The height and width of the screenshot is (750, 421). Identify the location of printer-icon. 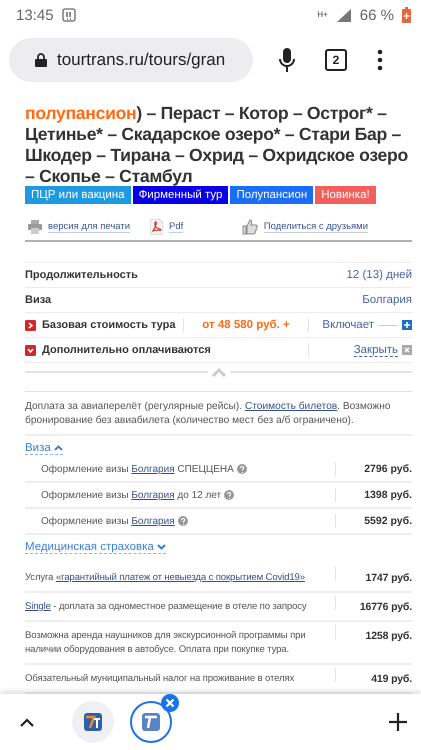
(35, 227).